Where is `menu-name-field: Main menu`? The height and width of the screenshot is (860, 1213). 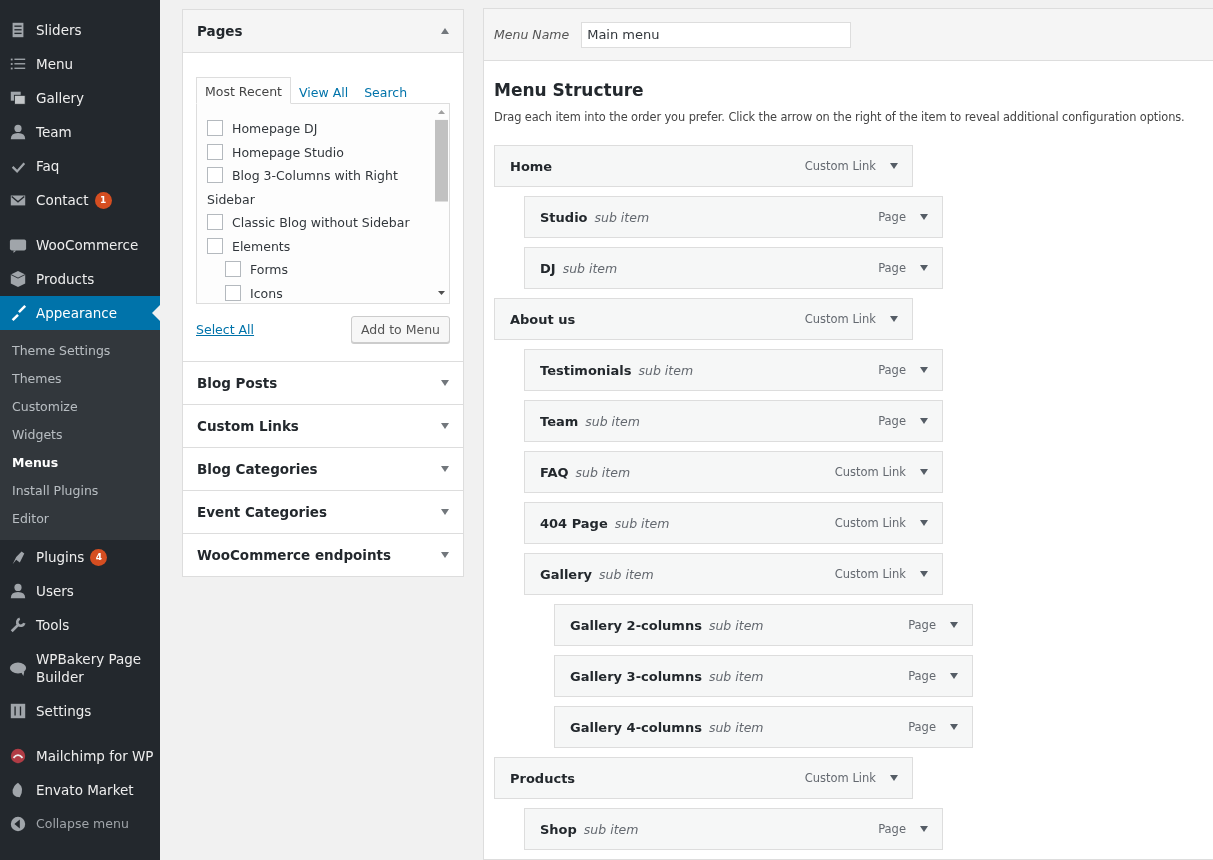
menu-name-field: Main menu is located at coordinates (716, 34).